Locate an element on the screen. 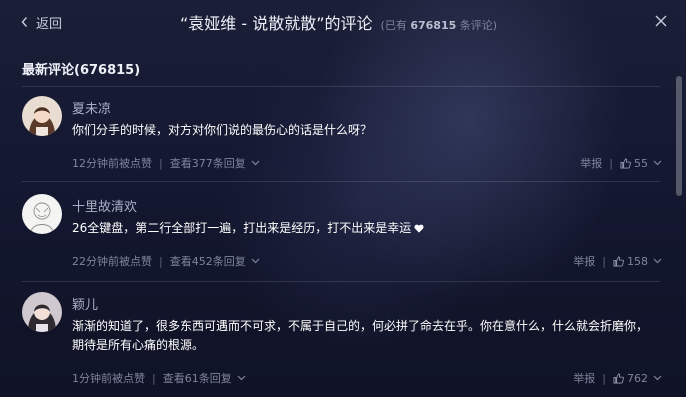 Image resolution: width=686 pixels, height=397 pixels. comment-actions: 举报 | 158 is located at coordinates (617, 261).